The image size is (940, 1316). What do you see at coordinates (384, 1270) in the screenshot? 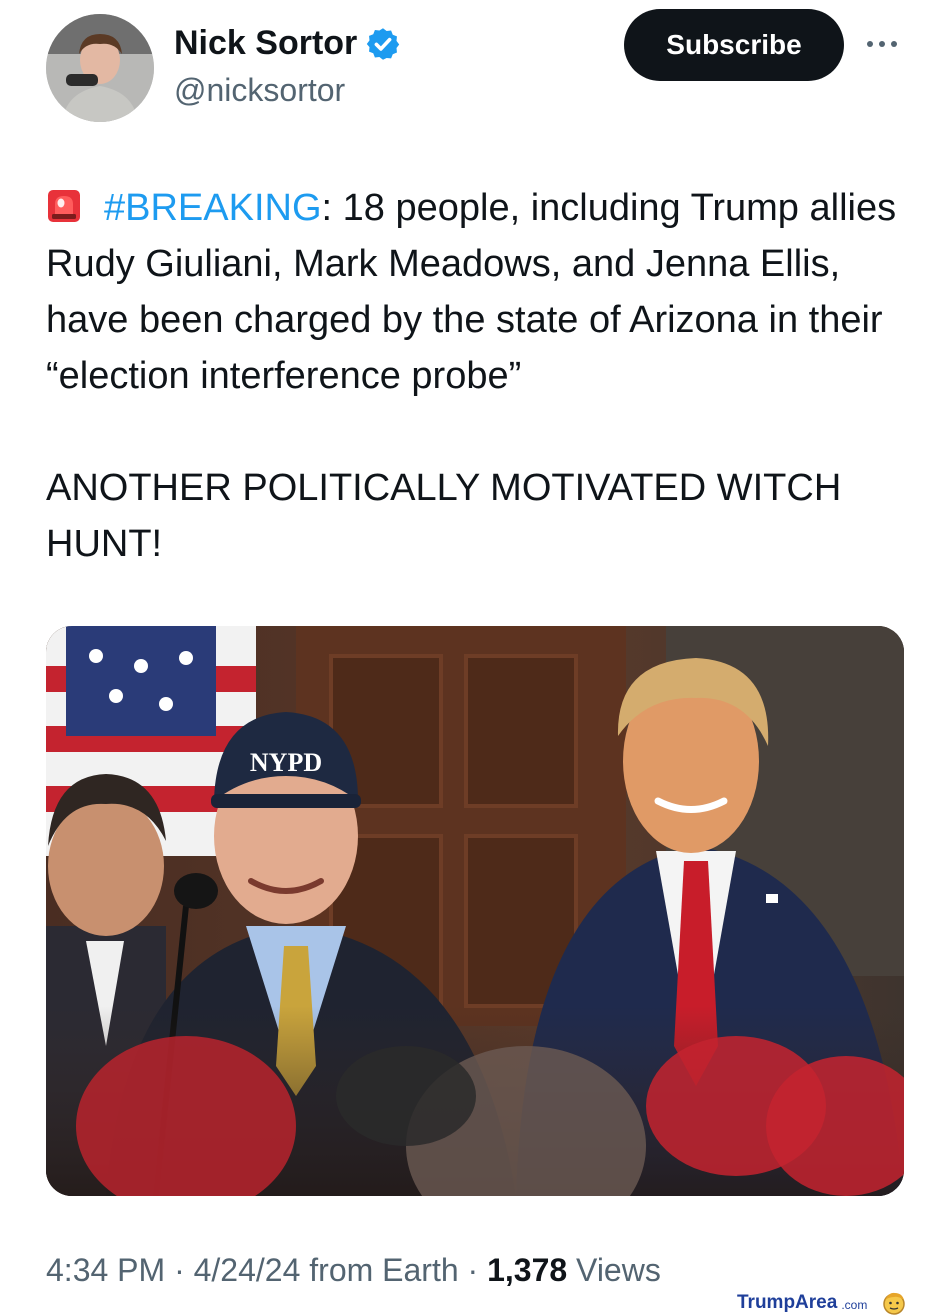
I see `tweet-source: from Earth` at bounding box center [384, 1270].